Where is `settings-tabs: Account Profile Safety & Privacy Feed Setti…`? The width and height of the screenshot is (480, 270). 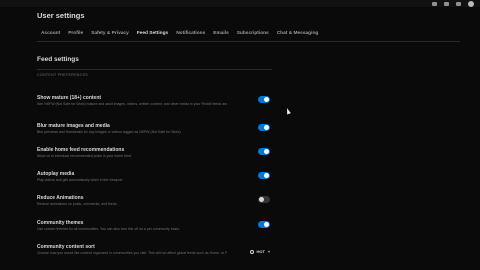
settings-tabs: Account Profile Safety & Privacy Feed Setti… is located at coordinates (248, 35).